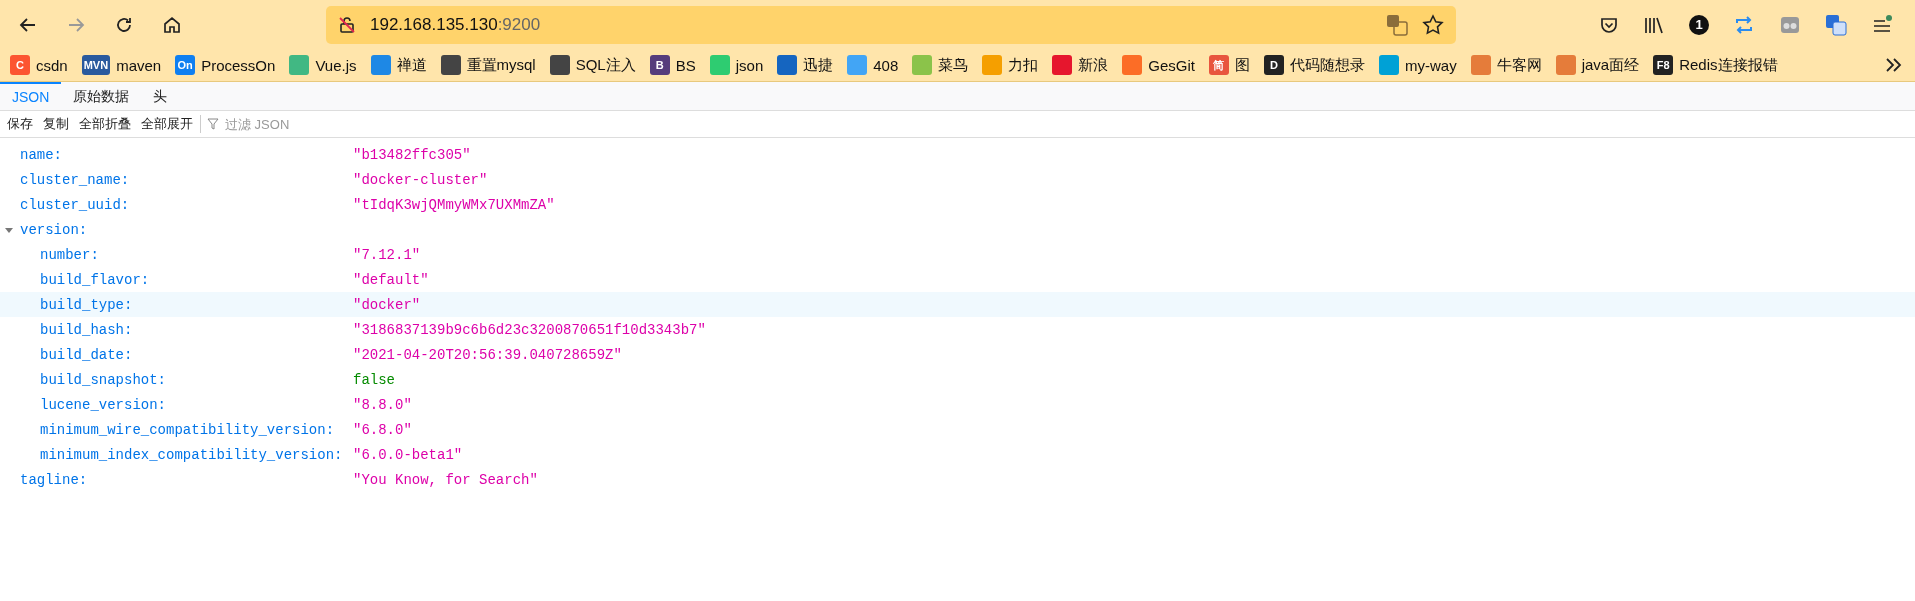  Describe the element at coordinates (382, 429) in the screenshot. I see `json-value: "6.8.0"` at that location.